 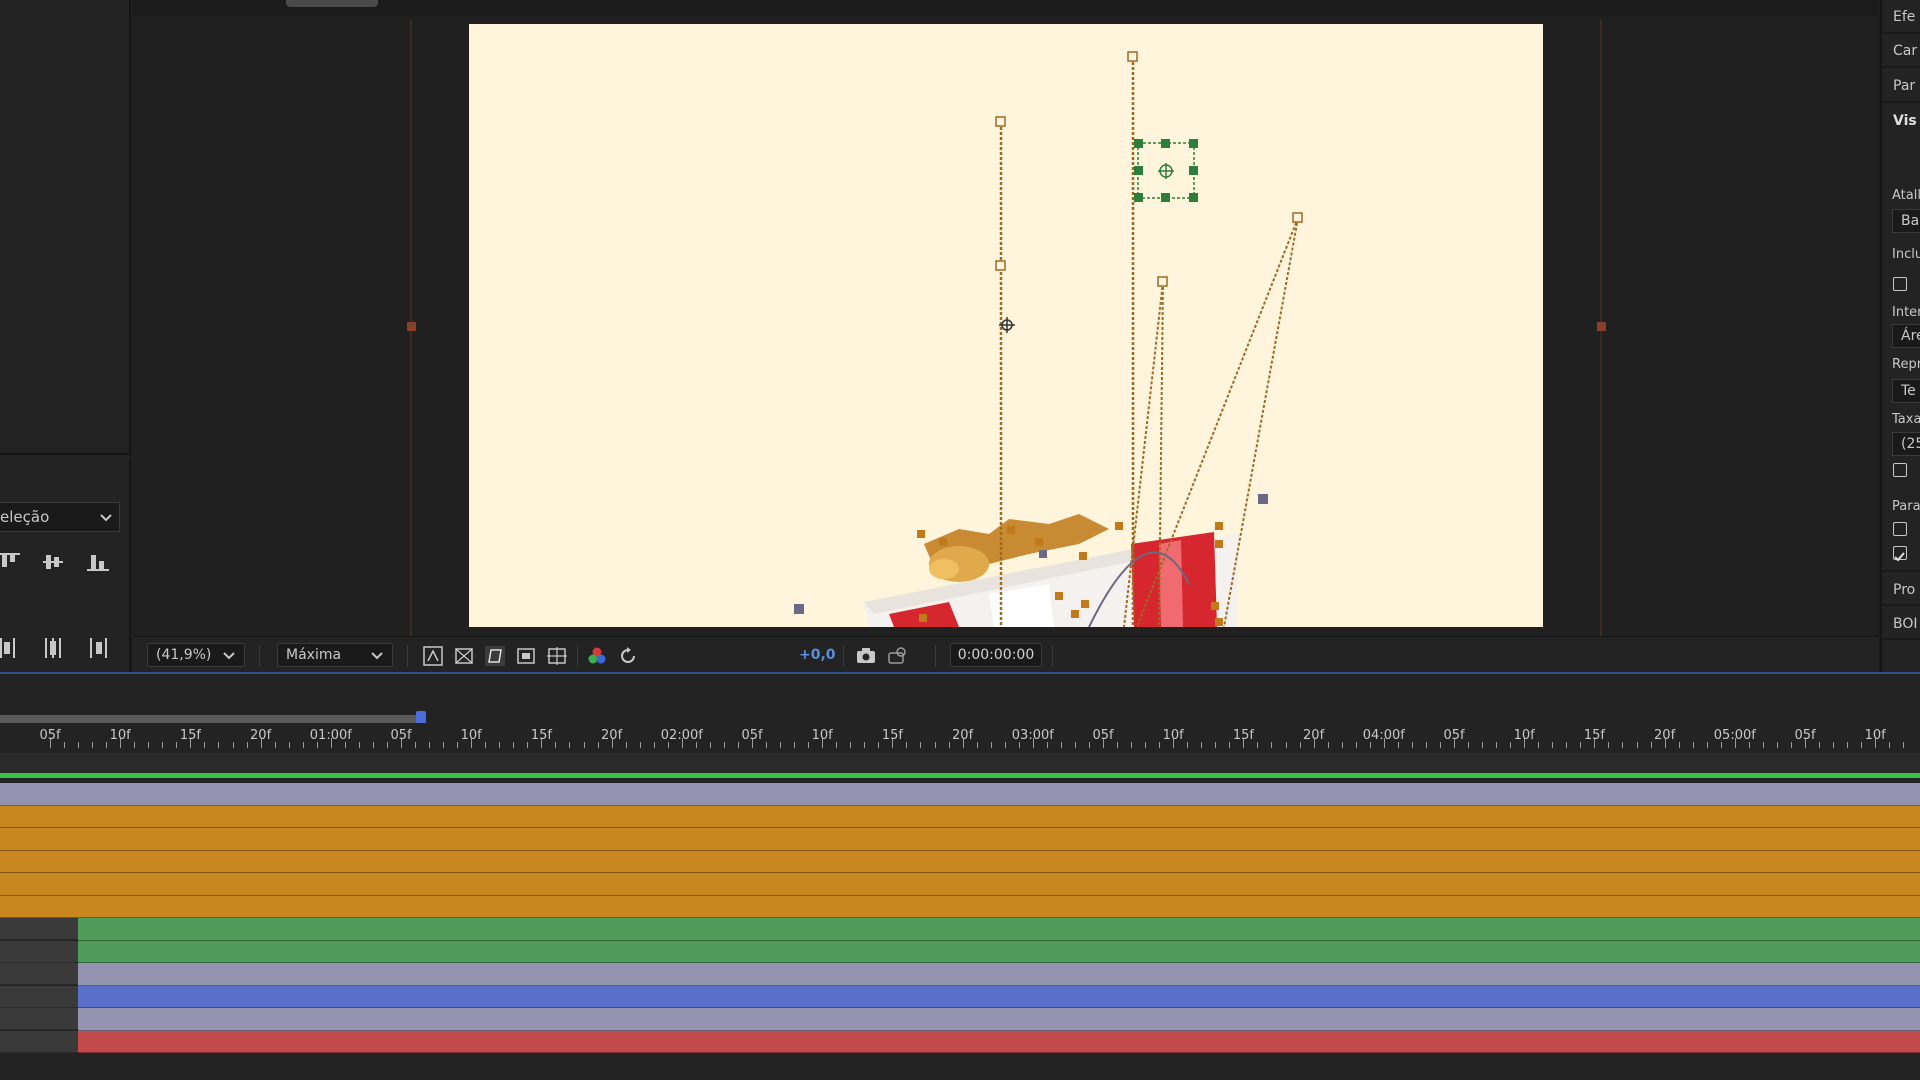 What do you see at coordinates (1904, 590) in the screenshot?
I see `tab-properties: Pro` at bounding box center [1904, 590].